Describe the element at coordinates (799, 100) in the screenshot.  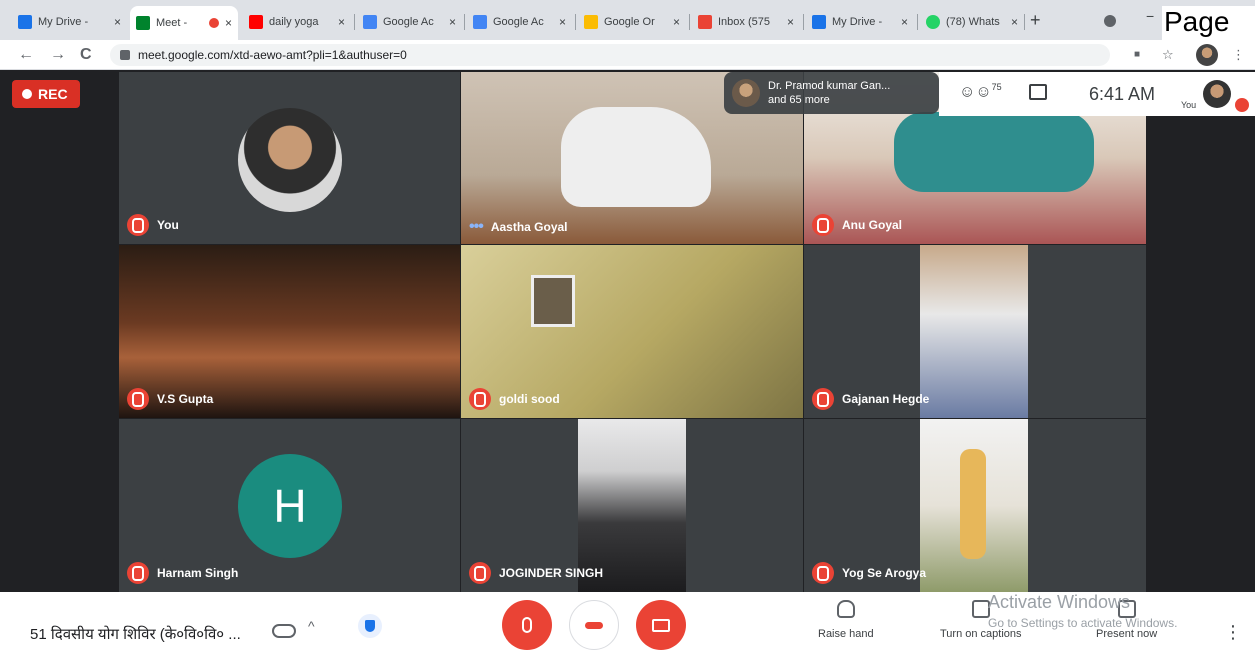
I see `others-count: and 65 more` at that location.